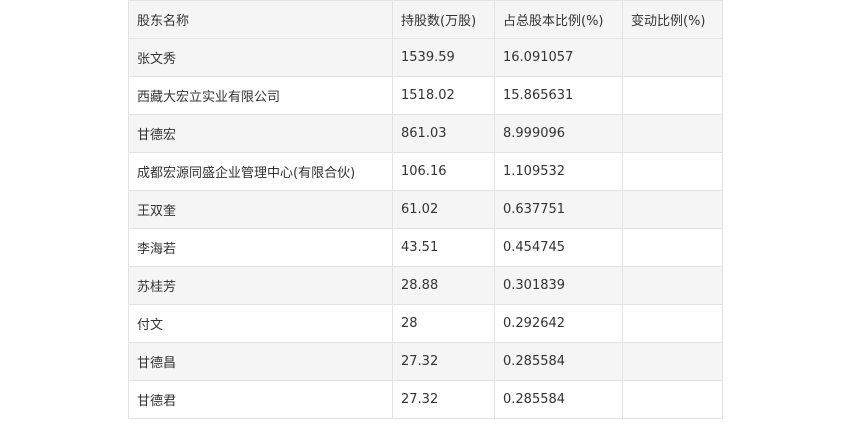  I want to click on cell-shareholder-name: 苏桂芳, so click(260, 285).